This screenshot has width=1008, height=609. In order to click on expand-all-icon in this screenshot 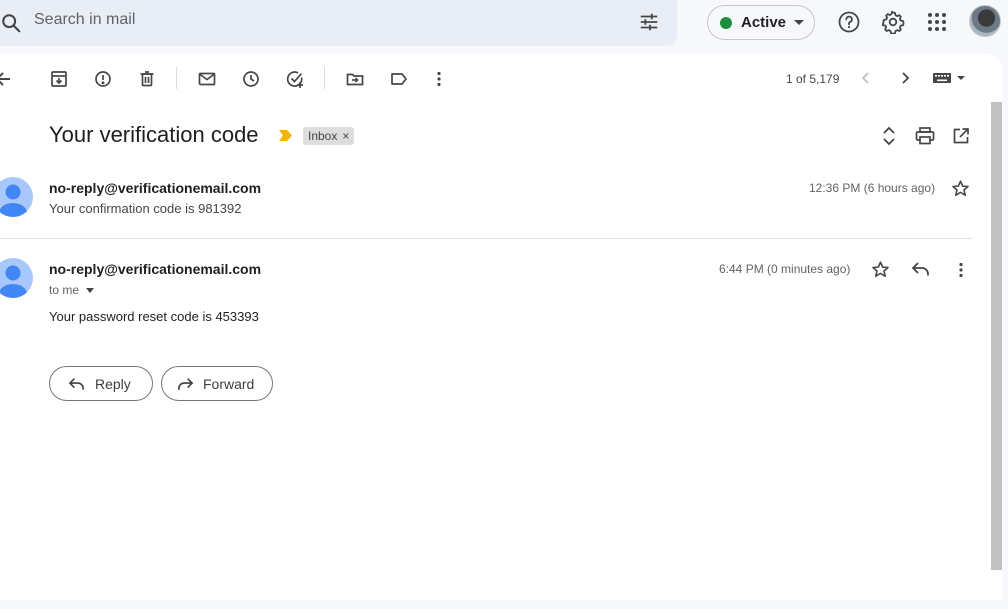, I will do `click(889, 136)`.